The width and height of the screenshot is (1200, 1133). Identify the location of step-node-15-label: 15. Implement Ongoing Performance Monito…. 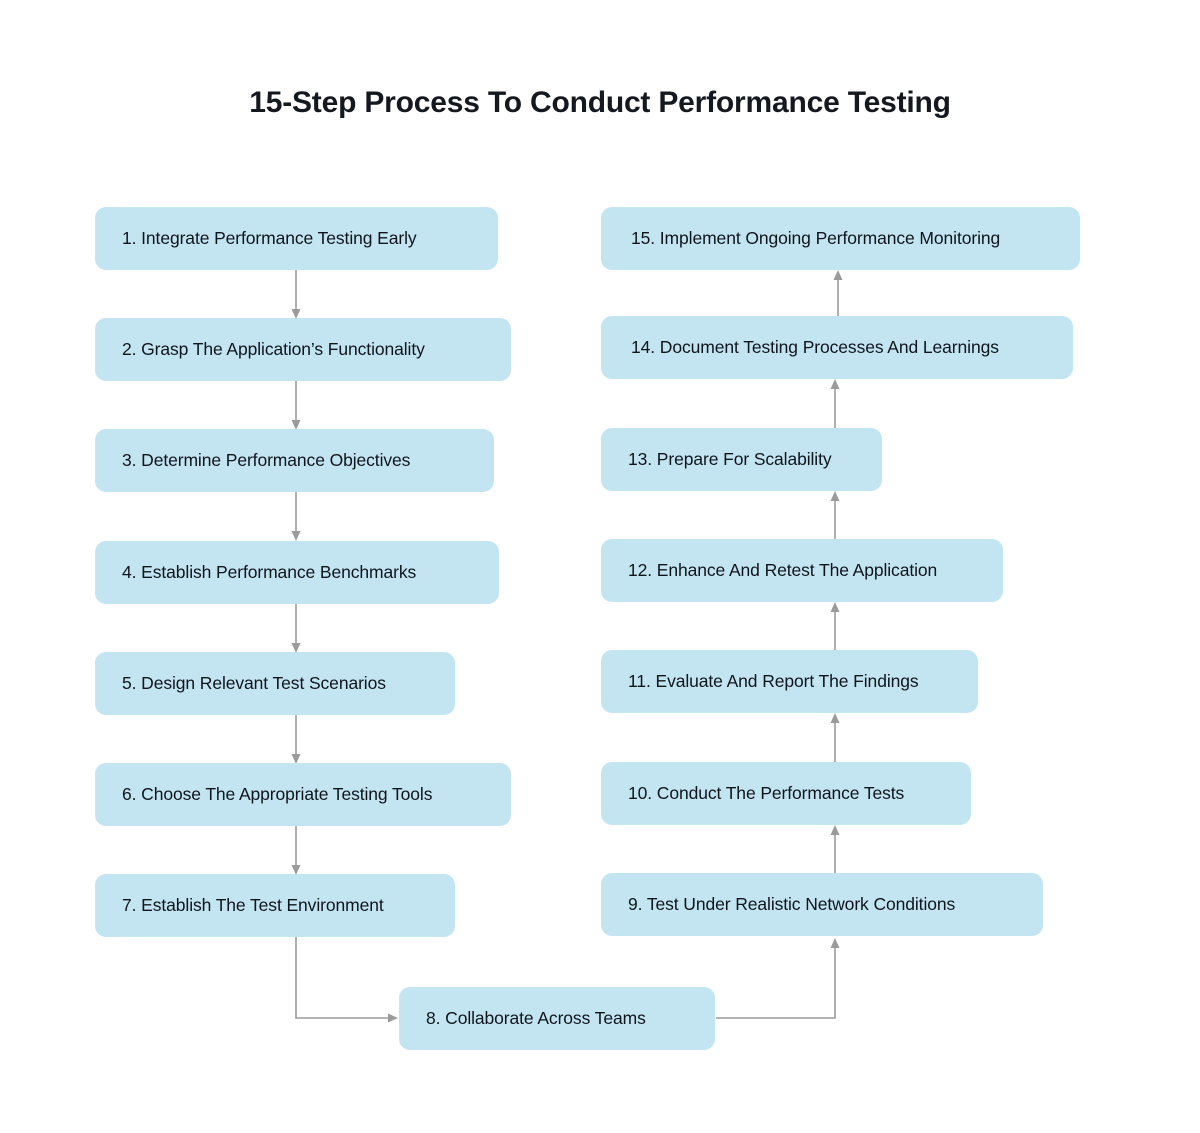
(816, 238).